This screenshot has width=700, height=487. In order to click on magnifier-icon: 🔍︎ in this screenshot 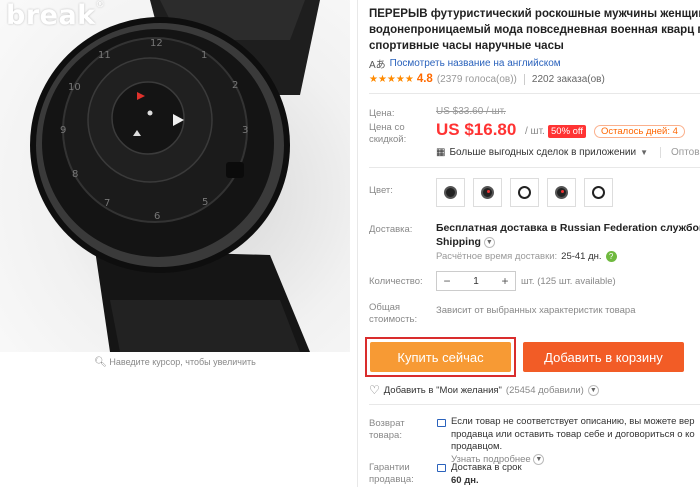, I will do `click(100, 362)`.